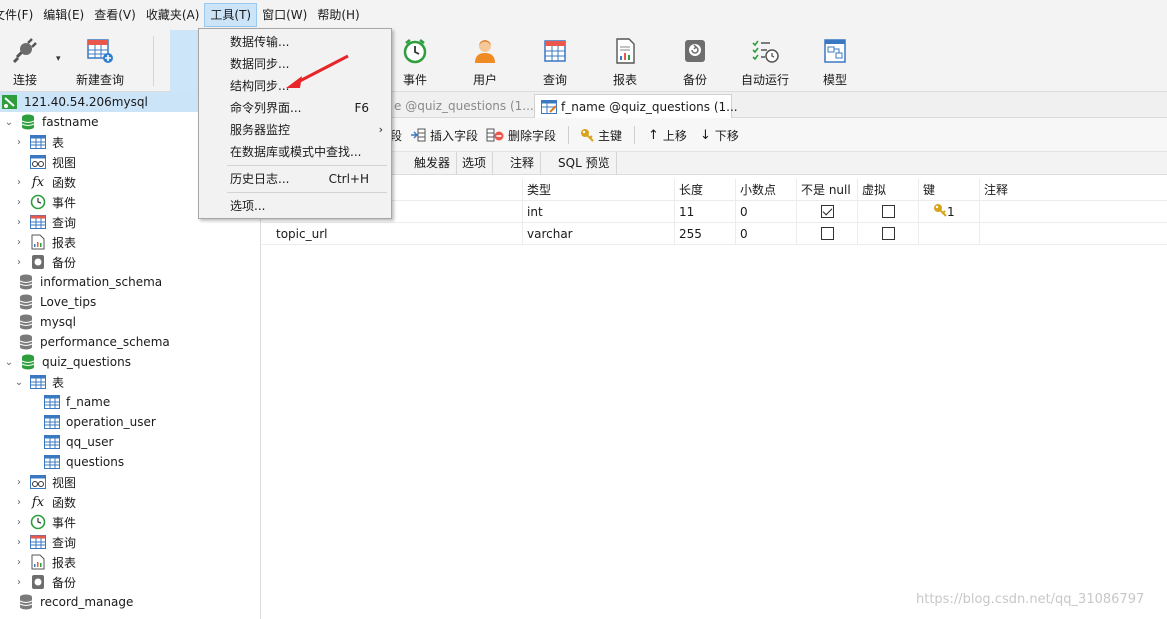 The width and height of the screenshot is (1167, 619). I want to click on backup-button: 备份, so click(695, 61).